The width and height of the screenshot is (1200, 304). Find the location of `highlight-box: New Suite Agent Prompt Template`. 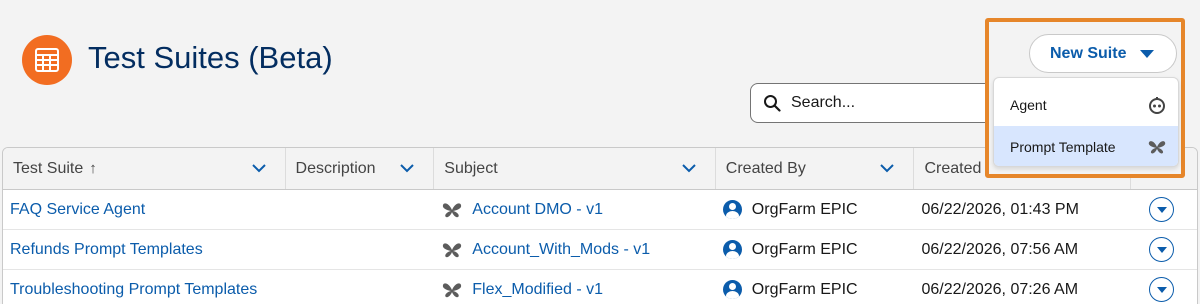

highlight-box: New Suite Agent Prompt Template is located at coordinates (1085, 98).